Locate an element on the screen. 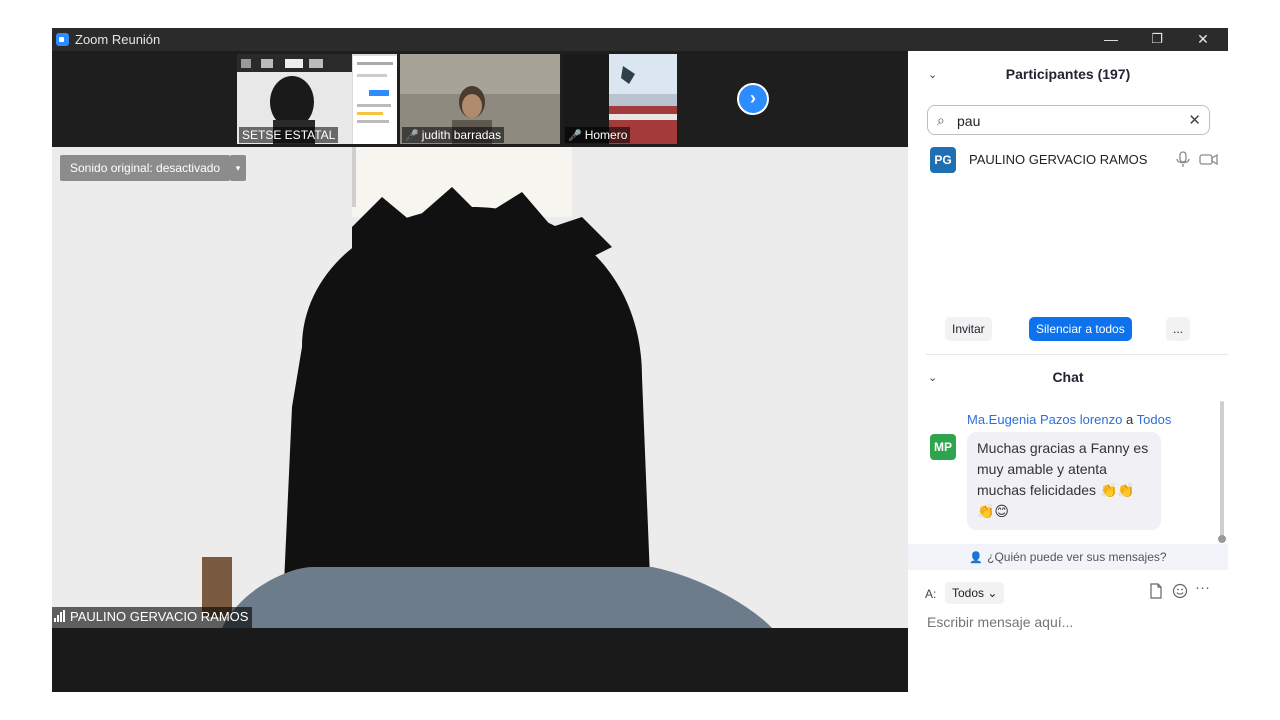  user-info-icon: 👤 is located at coordinates (976, 558).